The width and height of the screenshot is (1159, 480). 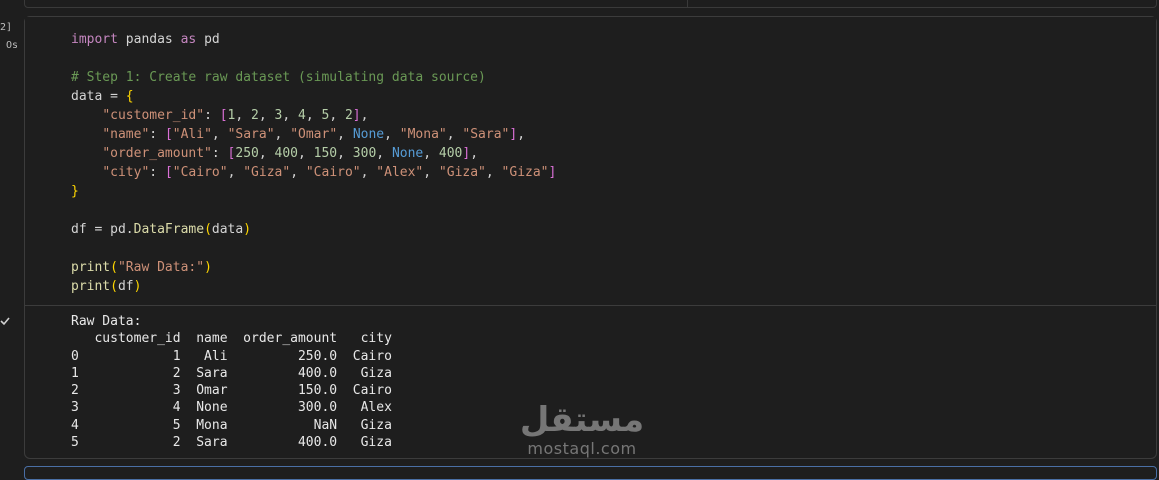 What do you see at coordinates (590, 305) in the screenshot?
I see `output-divider` at bounding box center [590, 305].